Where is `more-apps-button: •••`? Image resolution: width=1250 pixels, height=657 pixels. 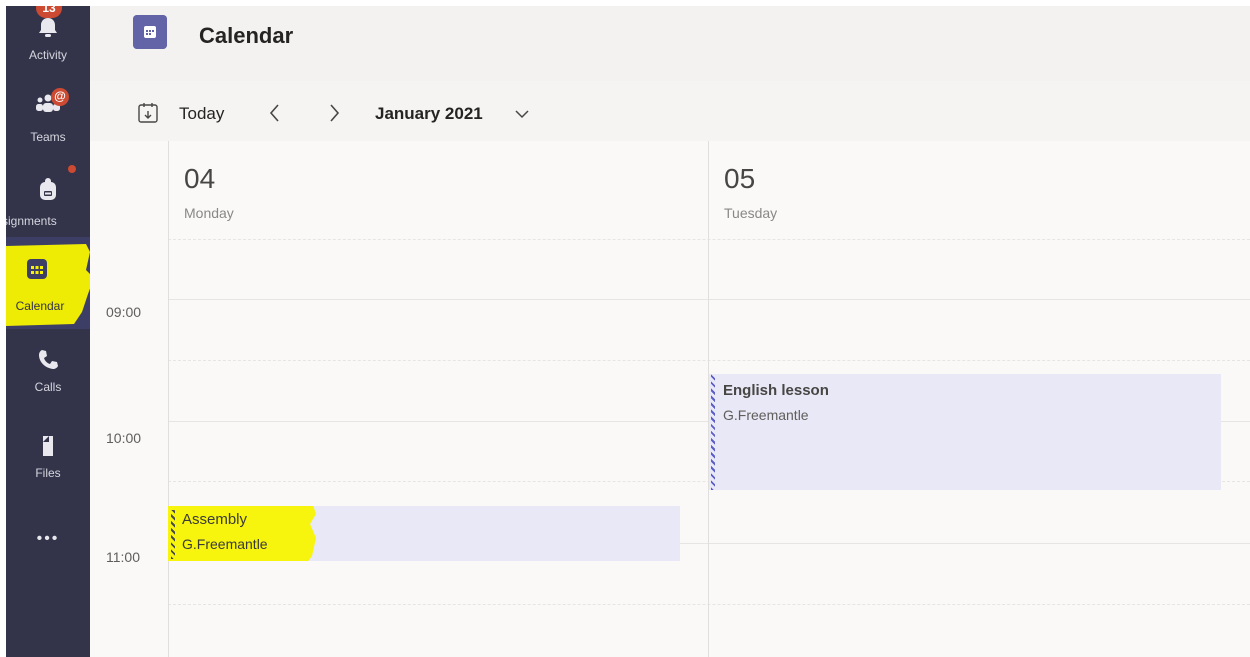 more-apps-button: ••• is located at coordinates (48, 541).